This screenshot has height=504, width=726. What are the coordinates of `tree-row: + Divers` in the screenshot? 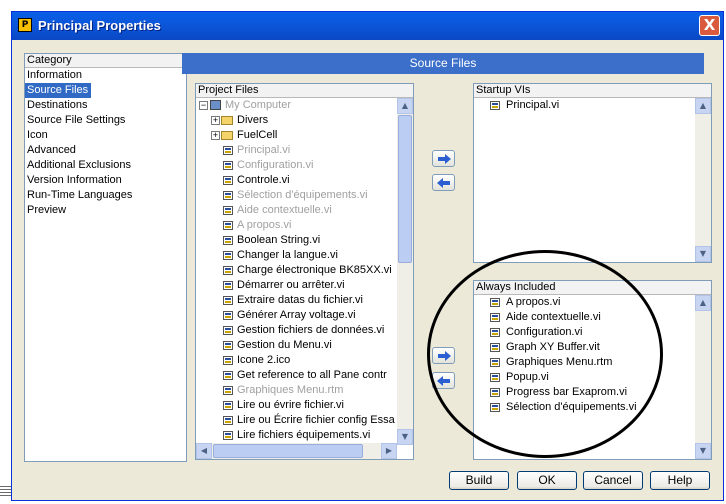 It's located at (297, 120).